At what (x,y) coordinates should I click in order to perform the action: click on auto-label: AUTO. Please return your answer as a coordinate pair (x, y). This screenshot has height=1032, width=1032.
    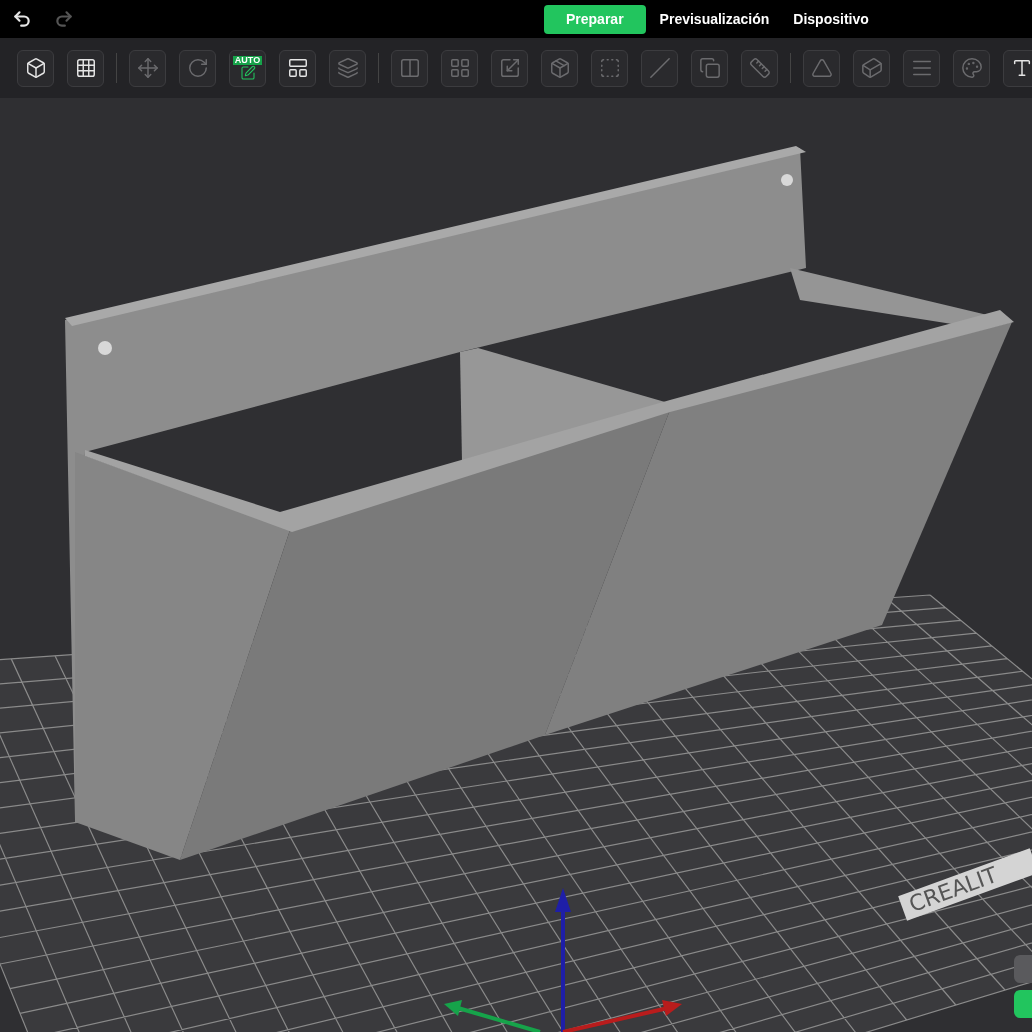
    Looking at the image, I should click on (247, 60).